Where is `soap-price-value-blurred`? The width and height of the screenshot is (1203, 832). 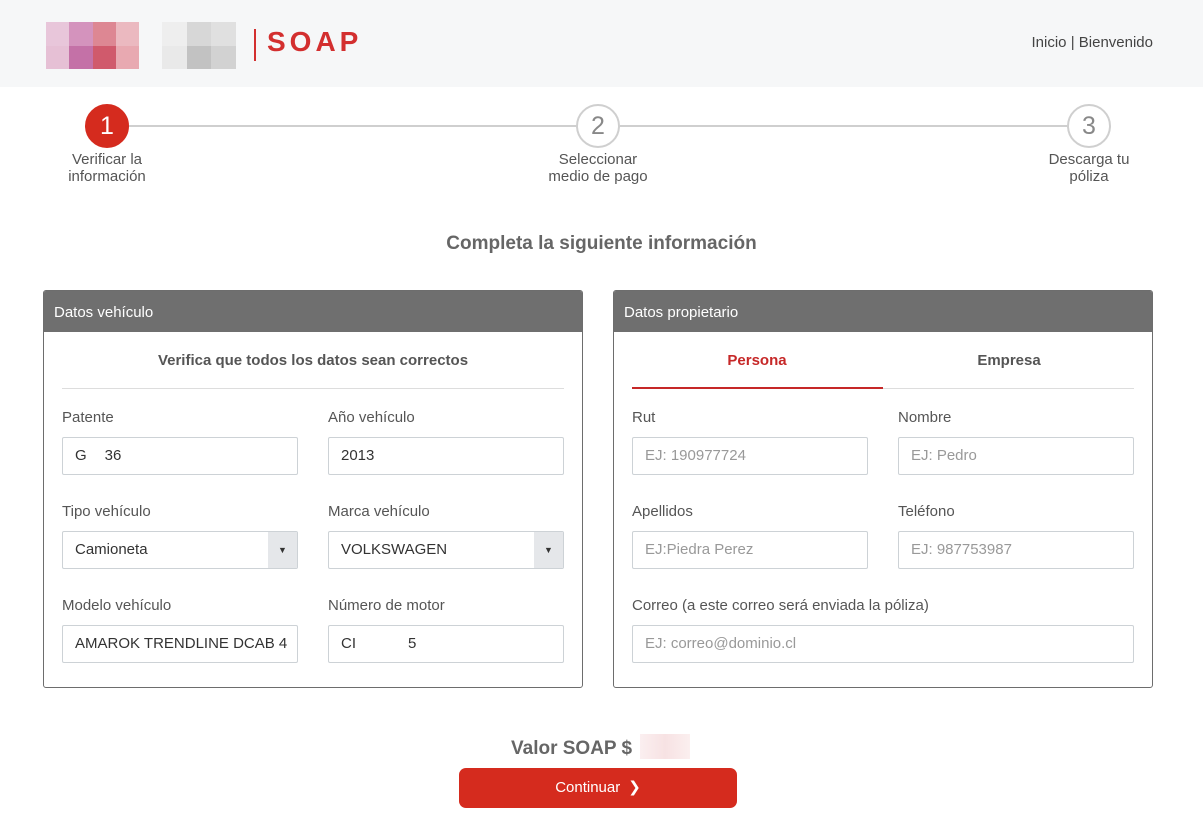 soap-price-value-blurred is located at coordinates (665, 746).